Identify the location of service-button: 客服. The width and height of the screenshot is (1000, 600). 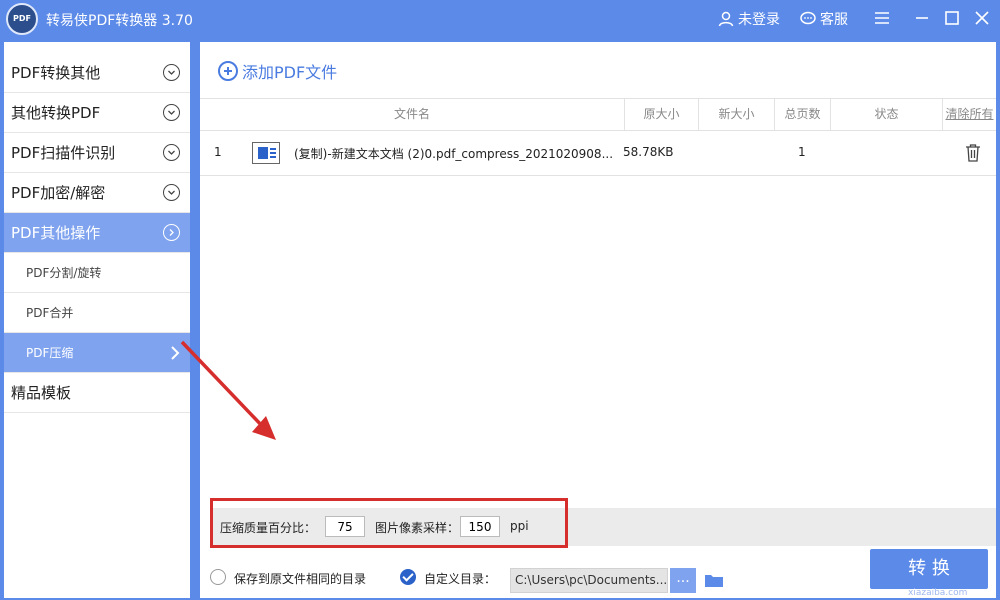
(824, 19).